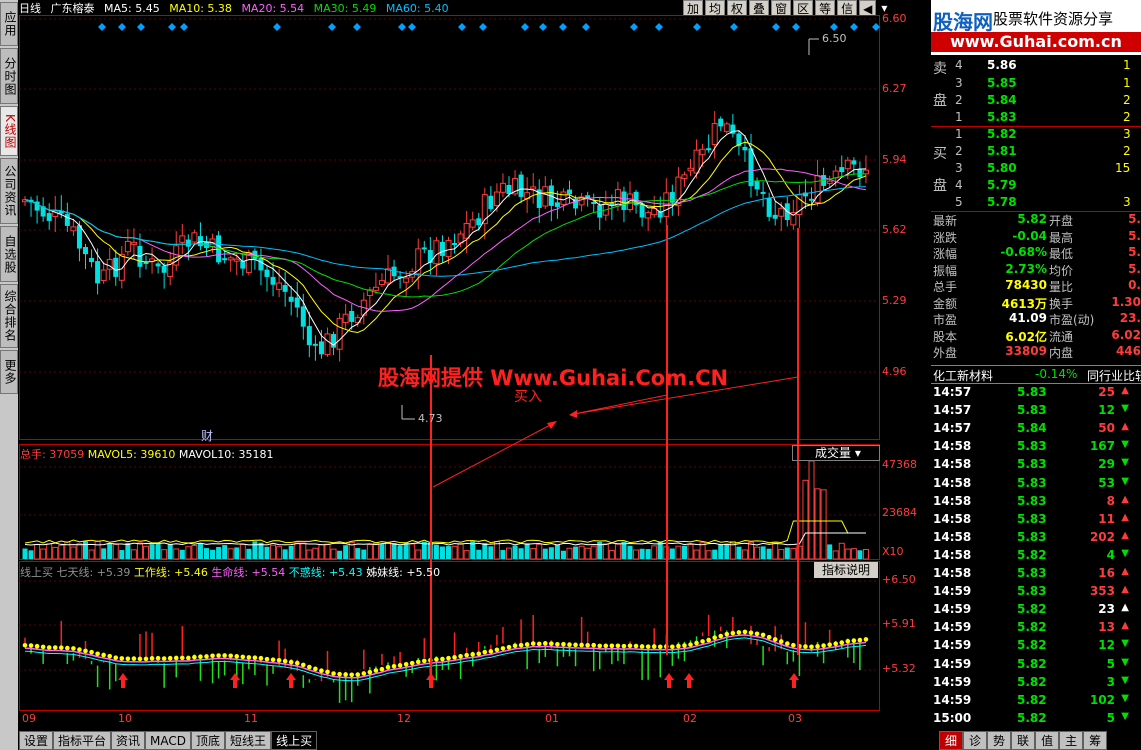  Describe the element at coordinates (9, 24) in the screenshot. I see `tab-app: 应用` at that location.